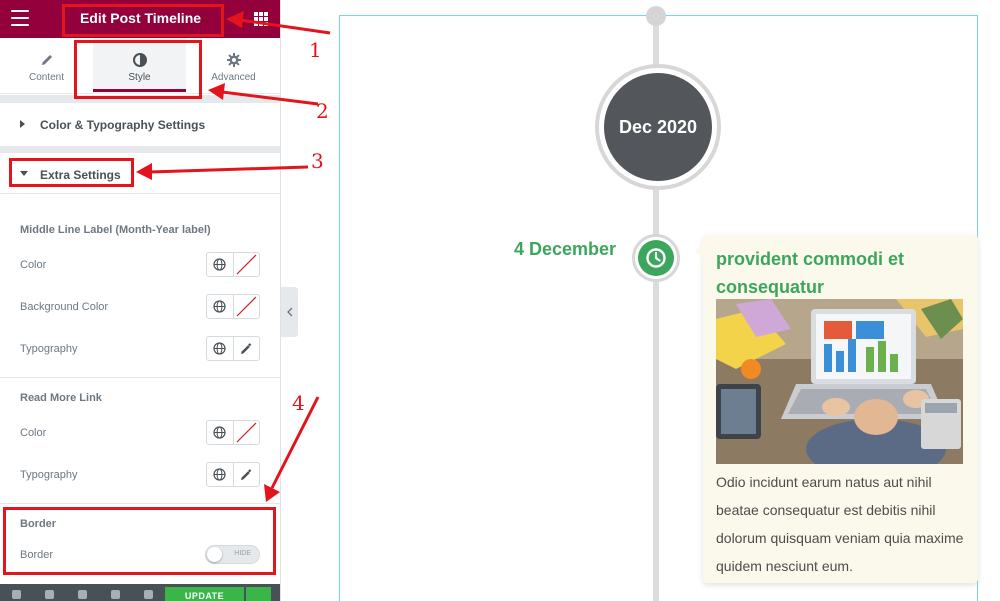 The image size is (1000, 601). What do you see at coordinates (64, 307) in the screenshot?
I see `middle-line-bg-color-label: Background Color` at bounding box center [64, 307].